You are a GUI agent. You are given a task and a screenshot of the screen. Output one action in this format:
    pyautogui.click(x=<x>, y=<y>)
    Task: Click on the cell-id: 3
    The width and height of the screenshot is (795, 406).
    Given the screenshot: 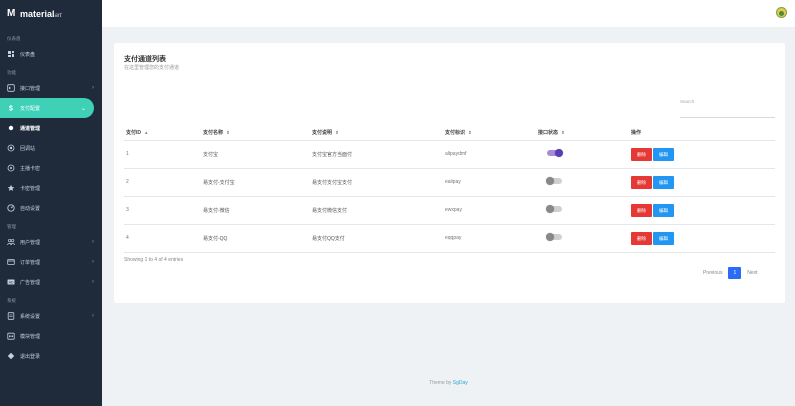 What is the action you would take?
    pyautogui.click(x=162, y=210)
    